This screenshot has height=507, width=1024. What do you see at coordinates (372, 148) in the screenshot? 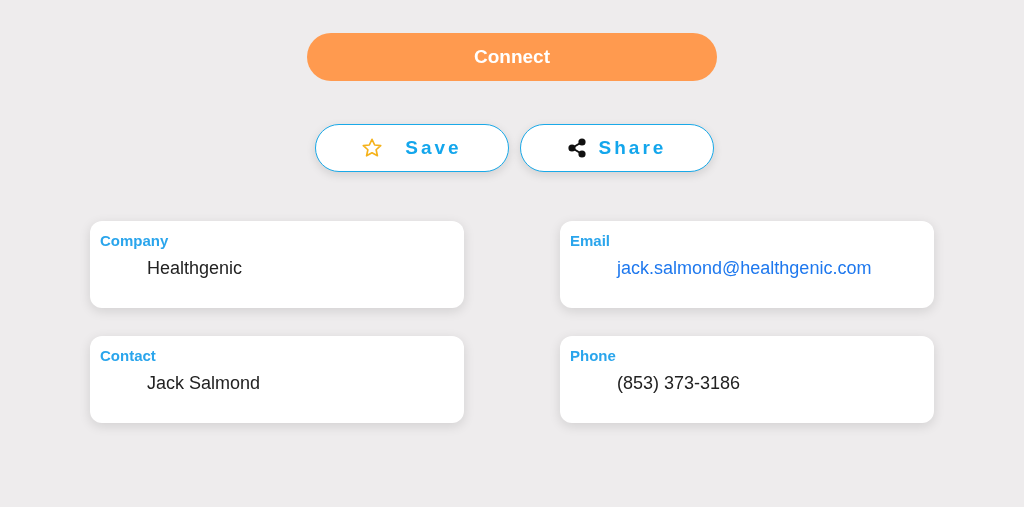
I see `star-icon` at bounding box center [372, 148].